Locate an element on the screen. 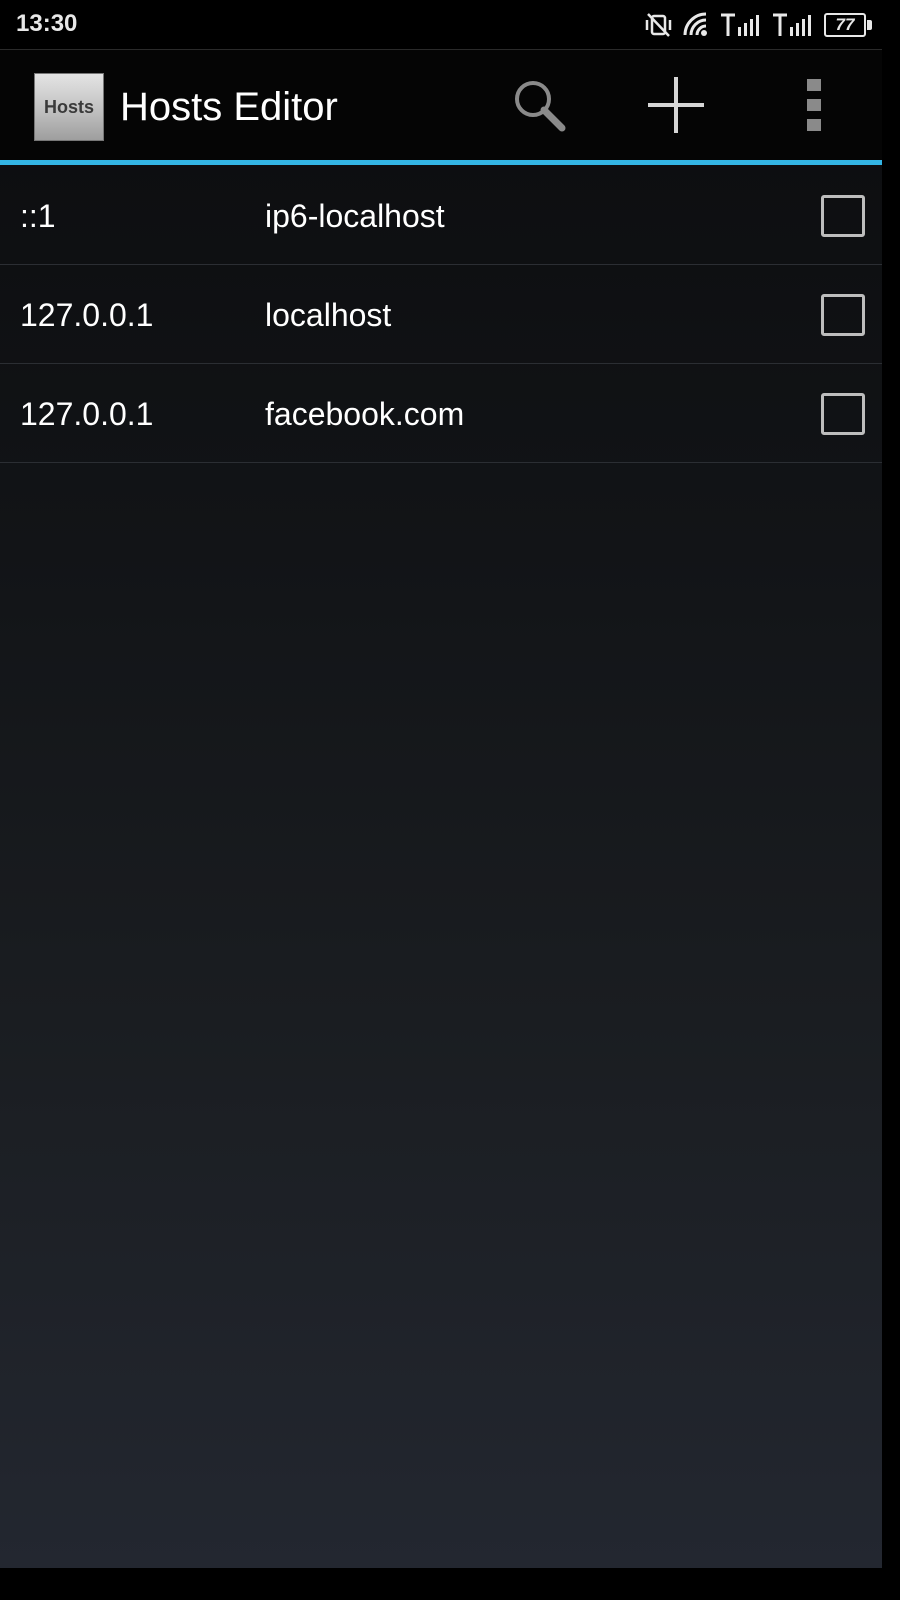 The width and height of the screenshot is (900, 1600). status-time: 13:30 is located at coordinates (47, 23).